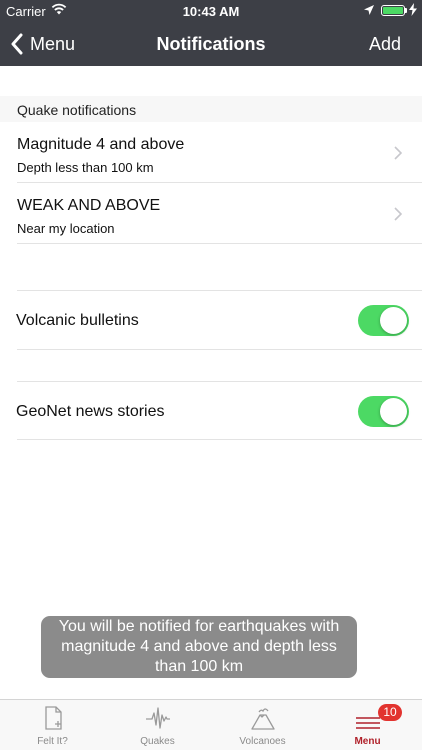  Describe the element at coordinates (211, 320) in the screenshot. I see `toggle-row-volcanic-bulletins: Volcanic bulletins` at that location.